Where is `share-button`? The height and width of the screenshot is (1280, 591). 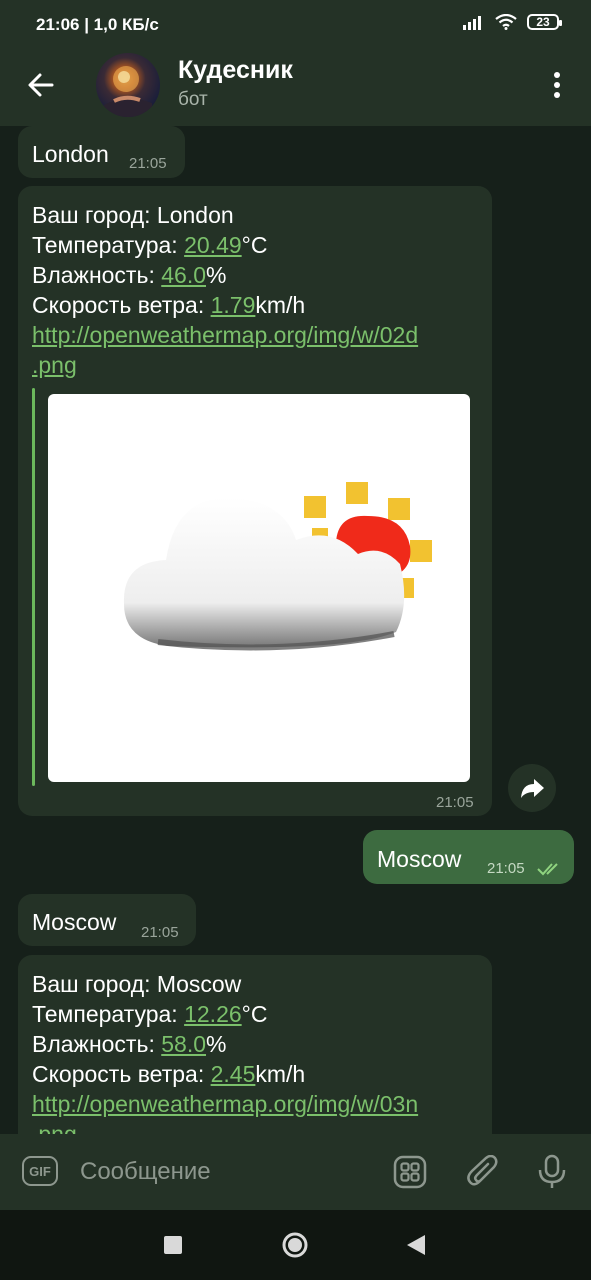 share-button is located at coordinates (532, 788).